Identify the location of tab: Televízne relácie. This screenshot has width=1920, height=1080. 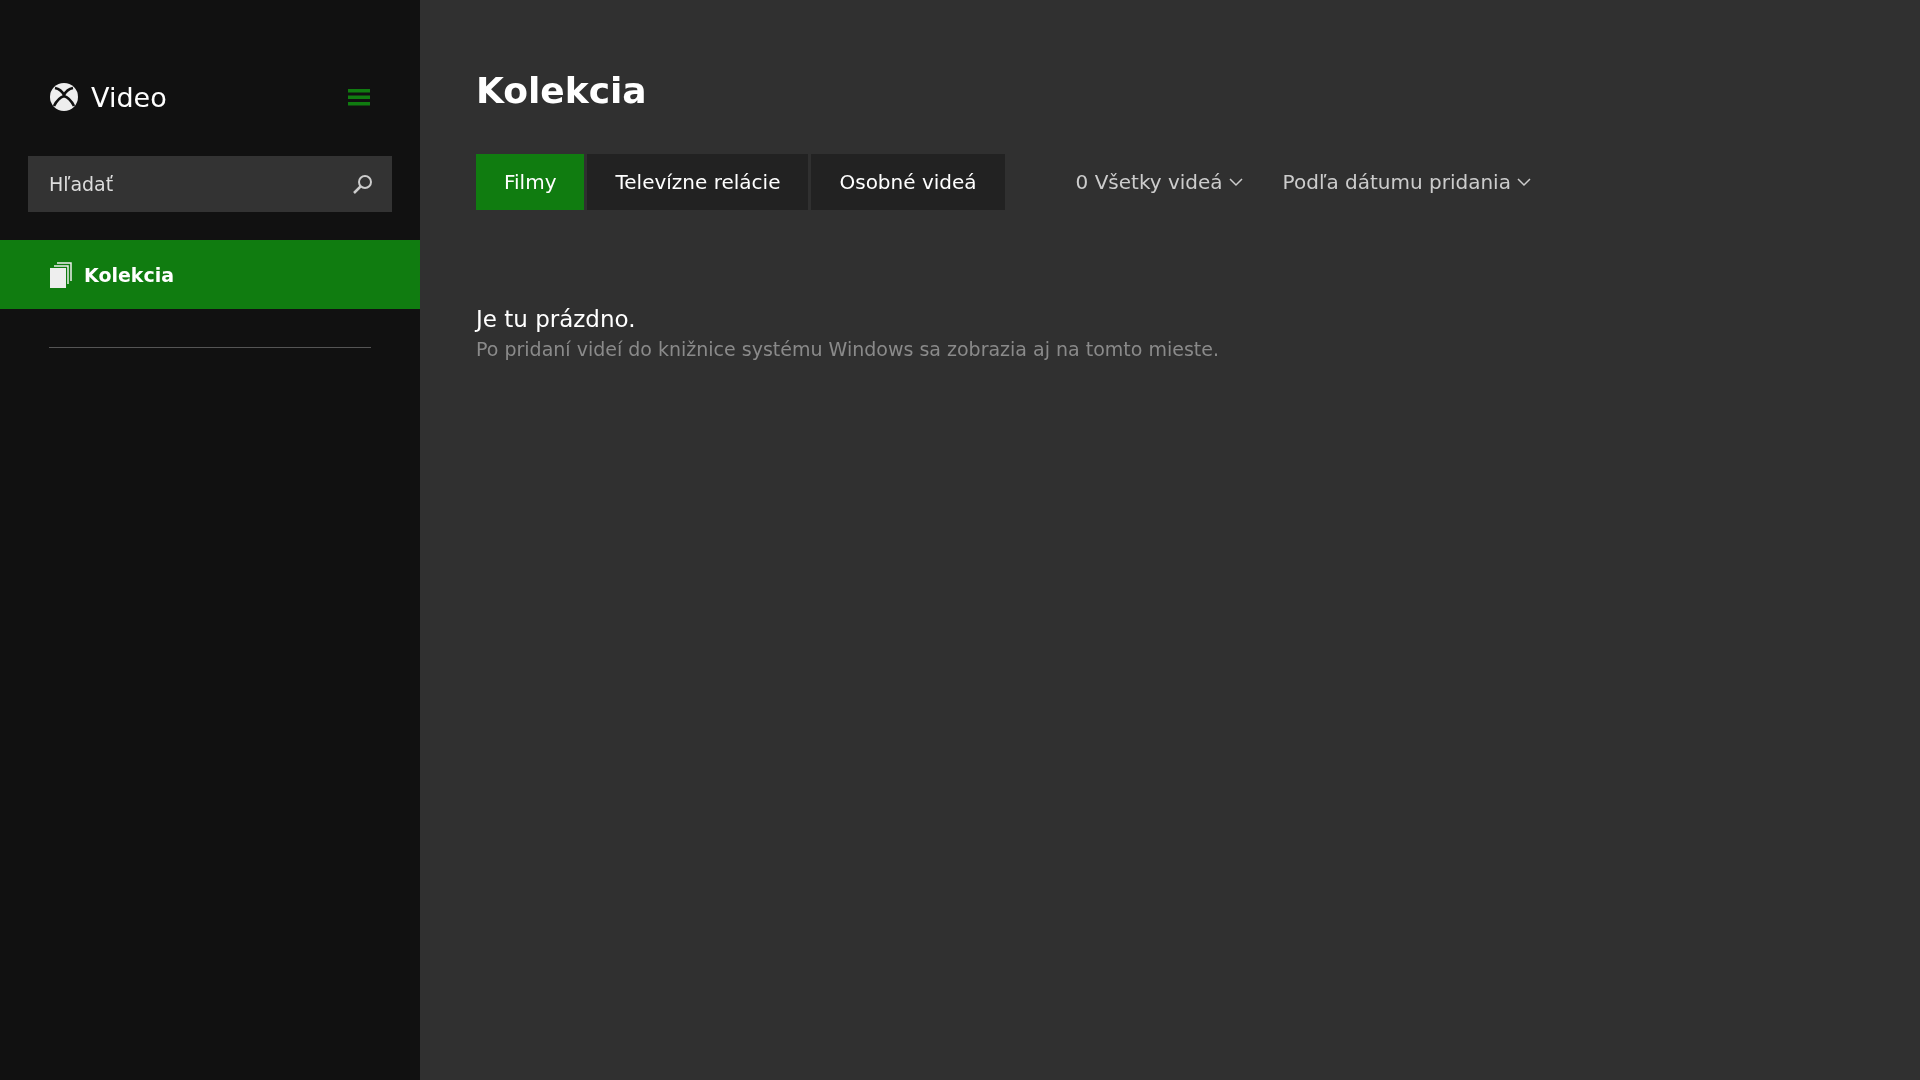
(698, 182).